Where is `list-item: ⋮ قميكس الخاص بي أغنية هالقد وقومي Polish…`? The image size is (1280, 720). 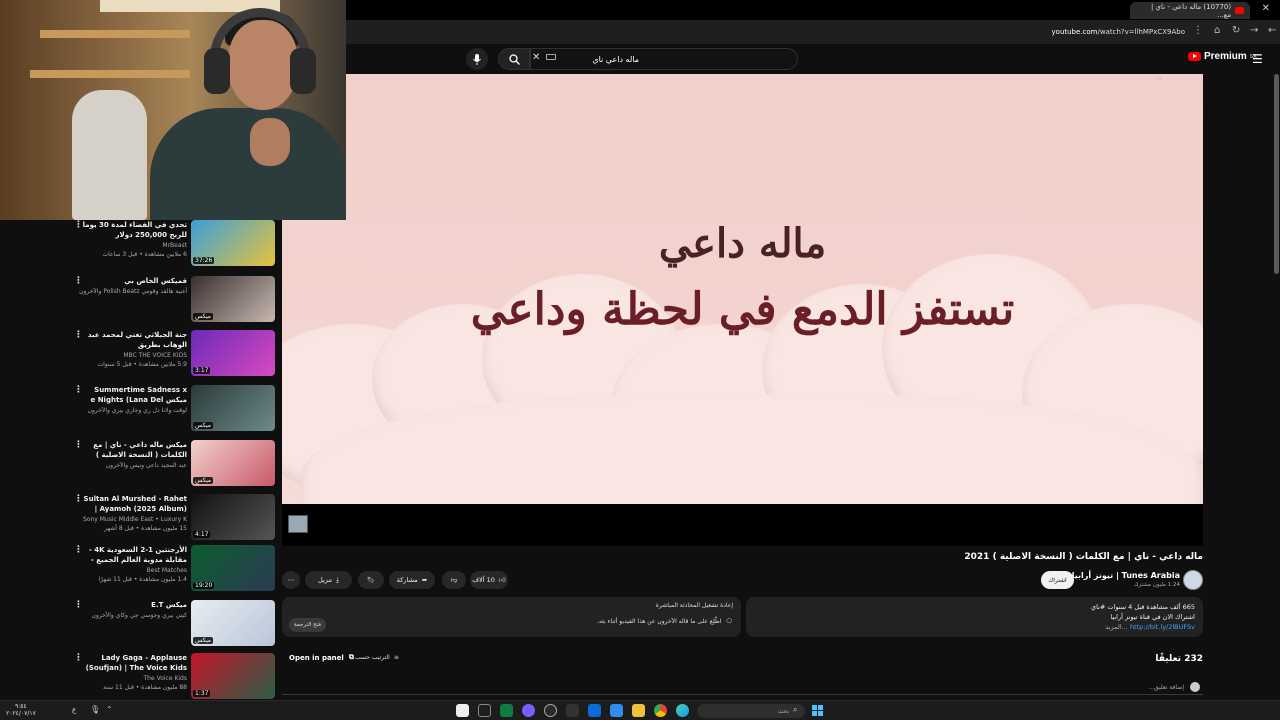 list-item: ⋮ قميكس الخاص بي أغنية هالقد وقومي Polish… is located at coordinates (172, 301).